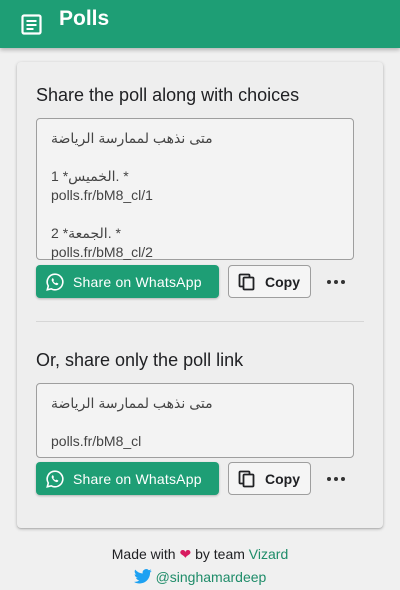 The width and height of the screenshot is (400, 590). I want to click on footer-credit: Made with ❤ by team Vizard, so click(200, 554).